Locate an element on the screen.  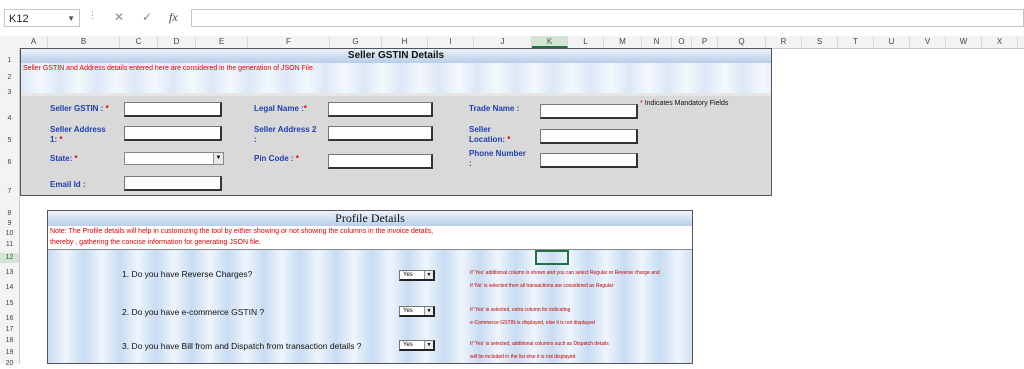
row-header-16: 16 is located at coordinates (9, 319).